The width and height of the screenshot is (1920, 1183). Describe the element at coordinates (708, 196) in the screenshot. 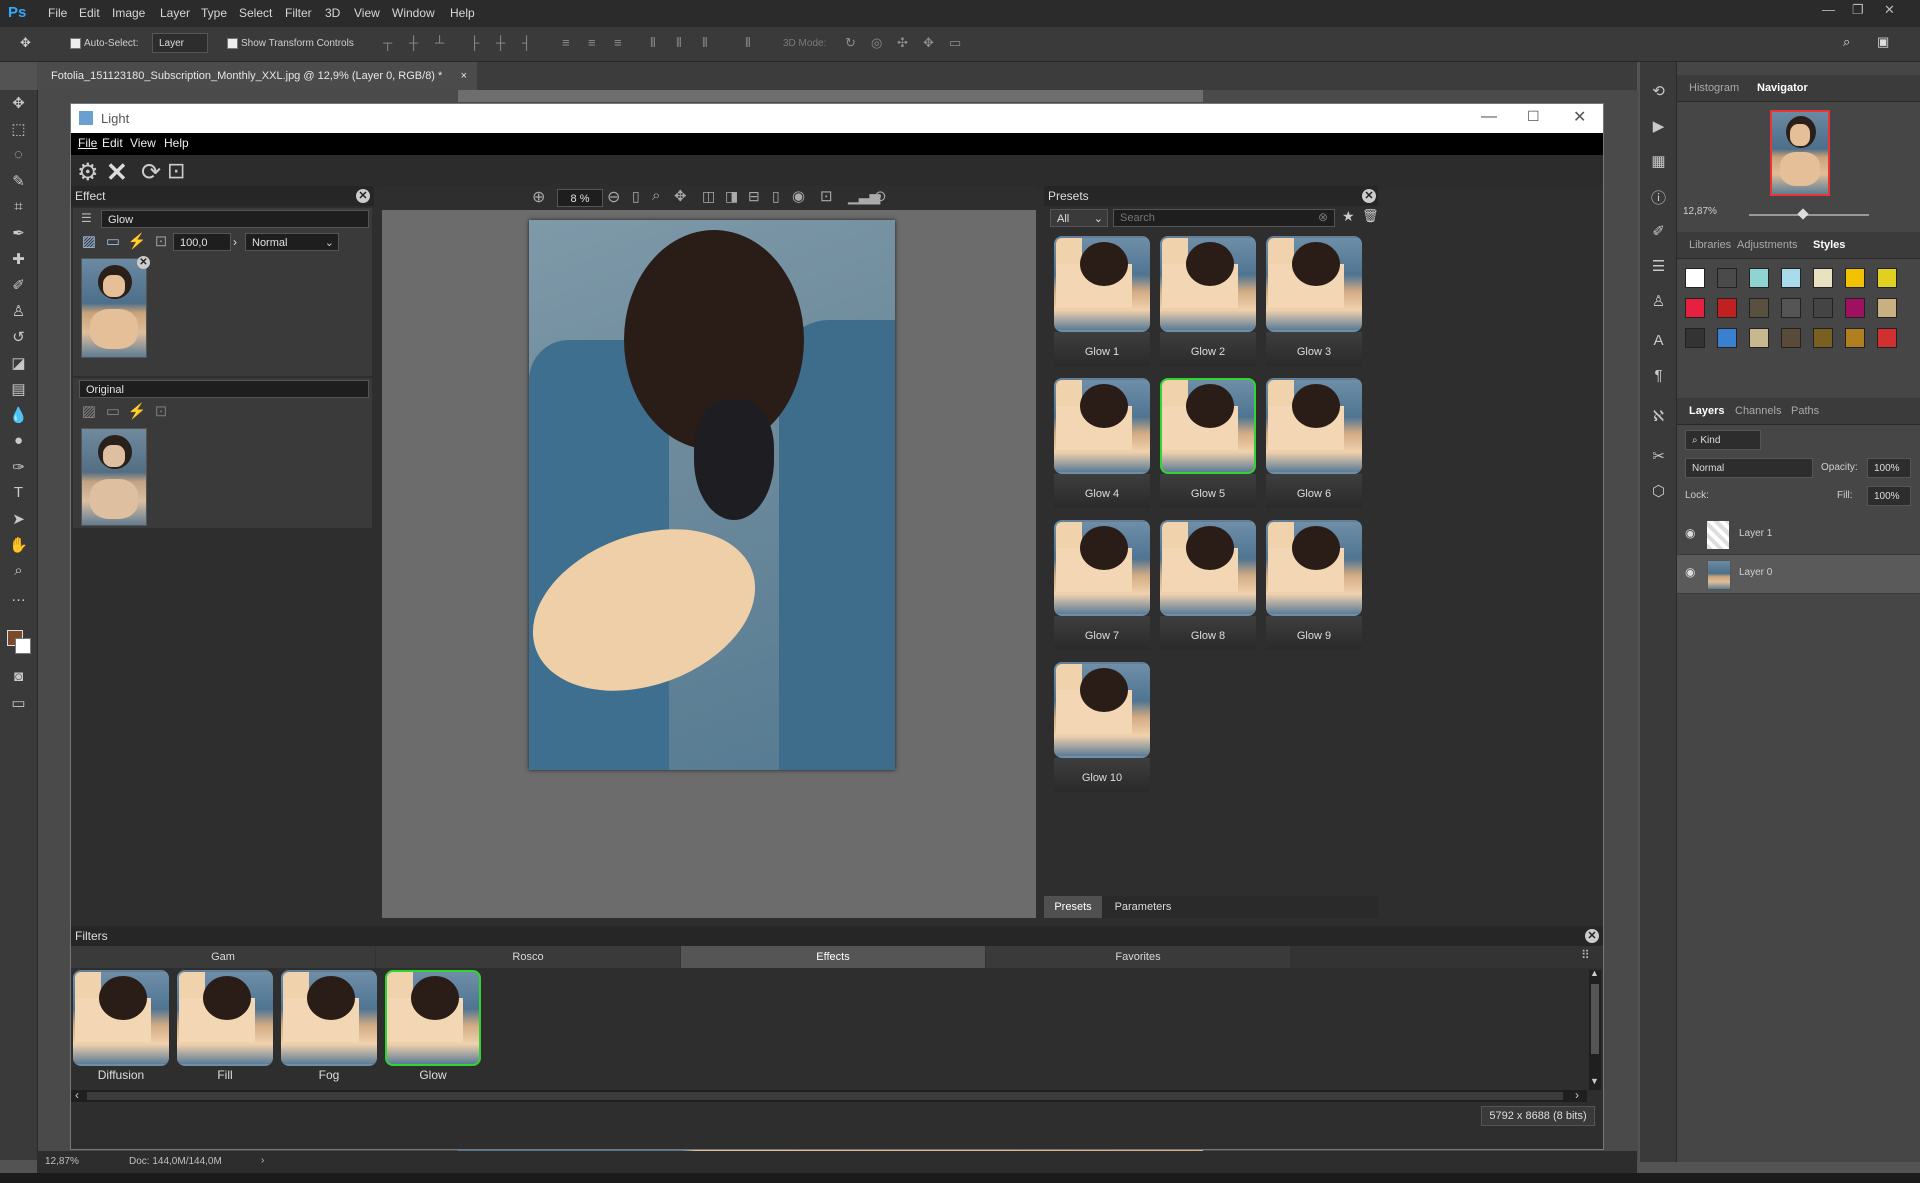

I see `split-vertical-icon: ◫` at that location.